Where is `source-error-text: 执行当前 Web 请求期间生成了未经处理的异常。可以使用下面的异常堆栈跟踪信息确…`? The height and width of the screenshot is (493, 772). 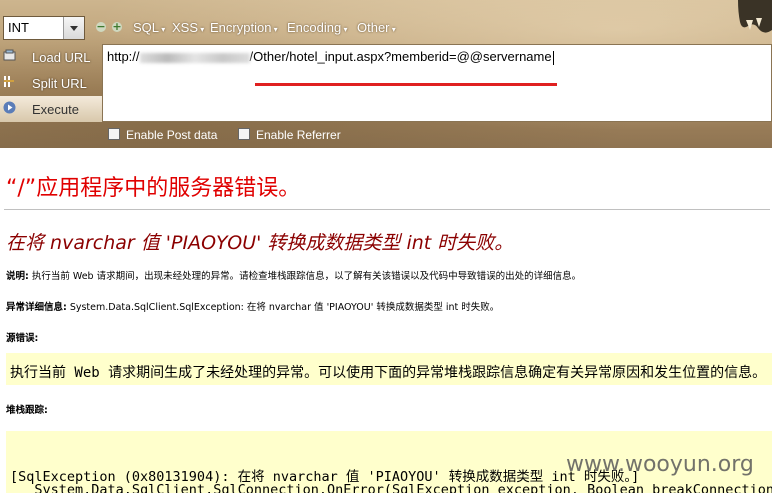 source-error-text: 执行当前 Web 请求期间生成了未经处理的异常。可以使用下面的异常堆栈跟踪信息确… is located at coordinates (388, 373).